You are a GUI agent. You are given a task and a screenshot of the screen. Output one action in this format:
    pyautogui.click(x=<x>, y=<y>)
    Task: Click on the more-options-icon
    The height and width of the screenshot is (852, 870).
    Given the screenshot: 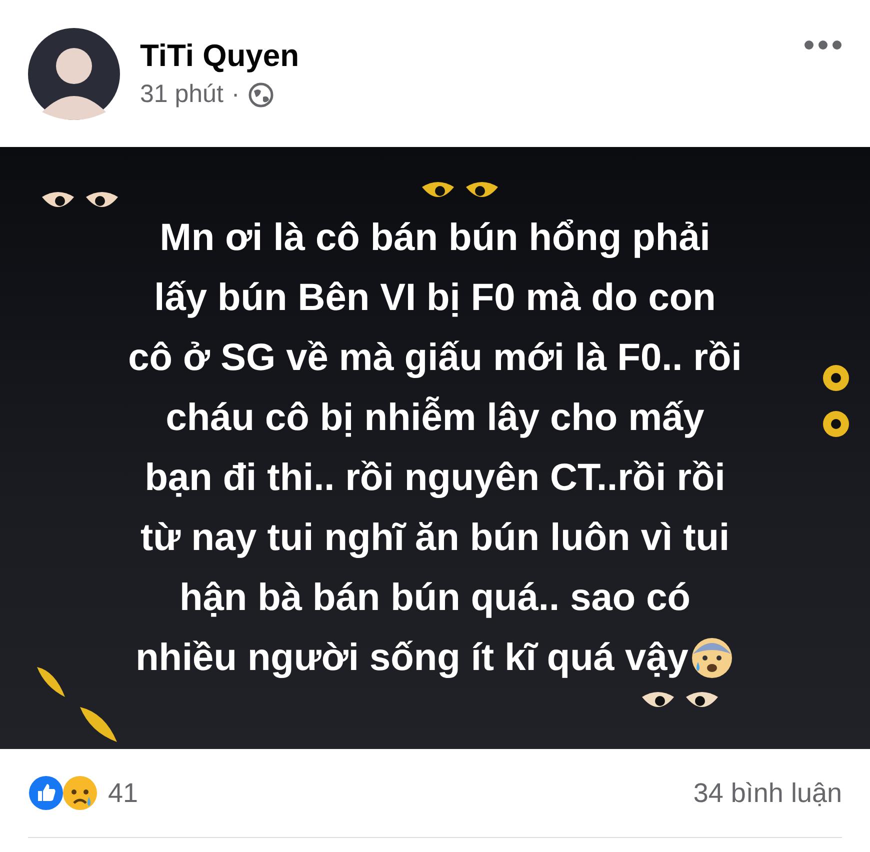 What is the action you would take?
    pyautogui.click(x=823, y=45)
    